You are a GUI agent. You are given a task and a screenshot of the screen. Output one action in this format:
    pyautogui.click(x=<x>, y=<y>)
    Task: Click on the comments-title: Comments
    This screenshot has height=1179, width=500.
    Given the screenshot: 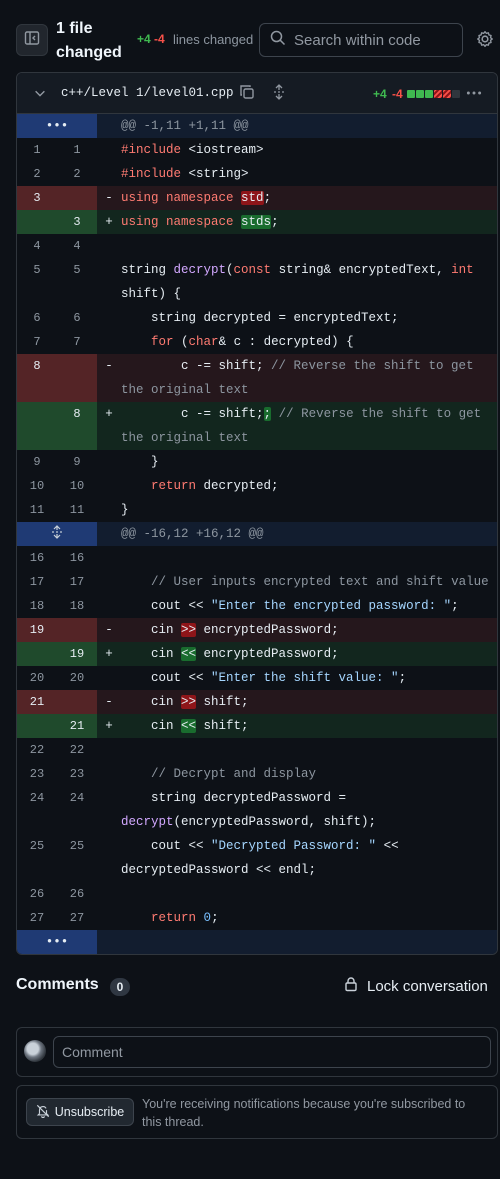 What is the action you would take?
    pyautogui.click(x=57, y=984)
    